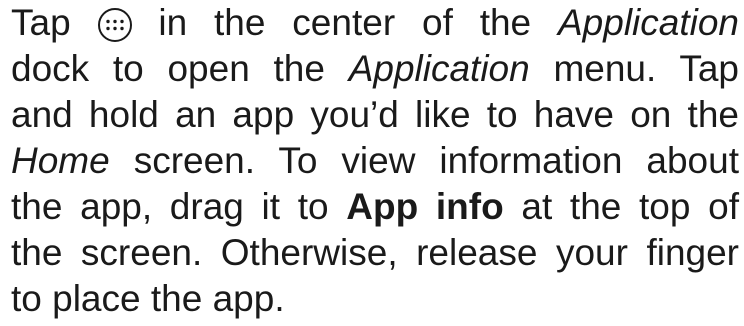 Image resolution: width=744 pixels, height=326 pixels. What do you see at coordinates (436, 160) in the screenshot?
I see `text-screen-view: screen. To view information about` at bounding box center [436, 160].